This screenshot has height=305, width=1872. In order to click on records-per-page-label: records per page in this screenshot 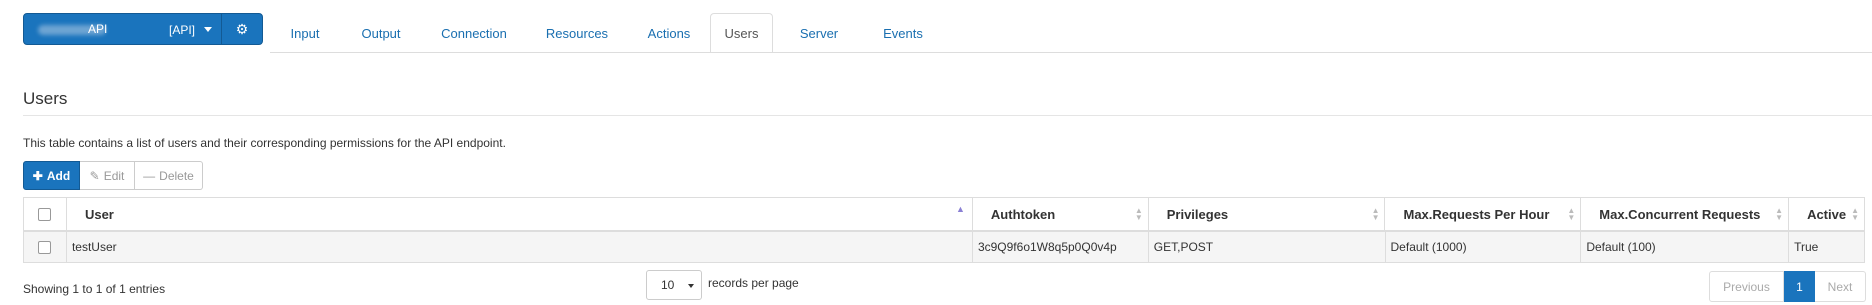, I will do `click(753, 283)`.